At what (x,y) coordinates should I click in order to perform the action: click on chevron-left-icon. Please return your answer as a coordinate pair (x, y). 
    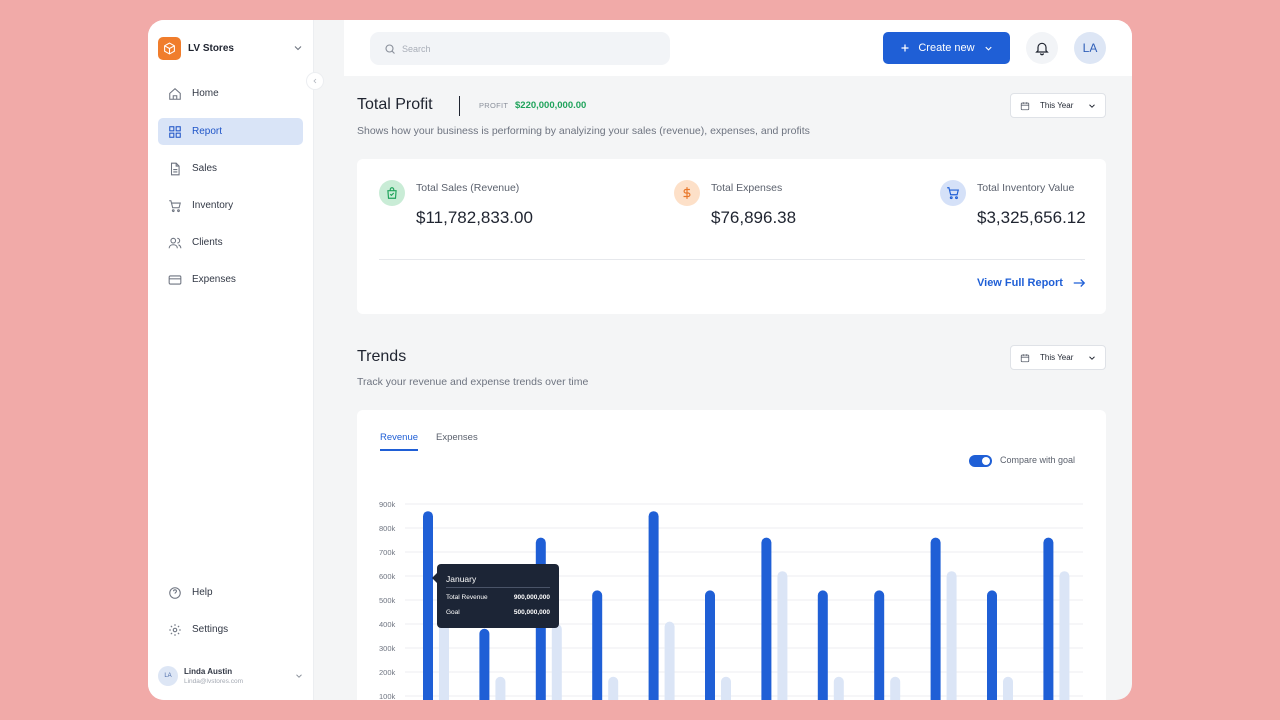
    Looking at the image, I should click on (315, 81).